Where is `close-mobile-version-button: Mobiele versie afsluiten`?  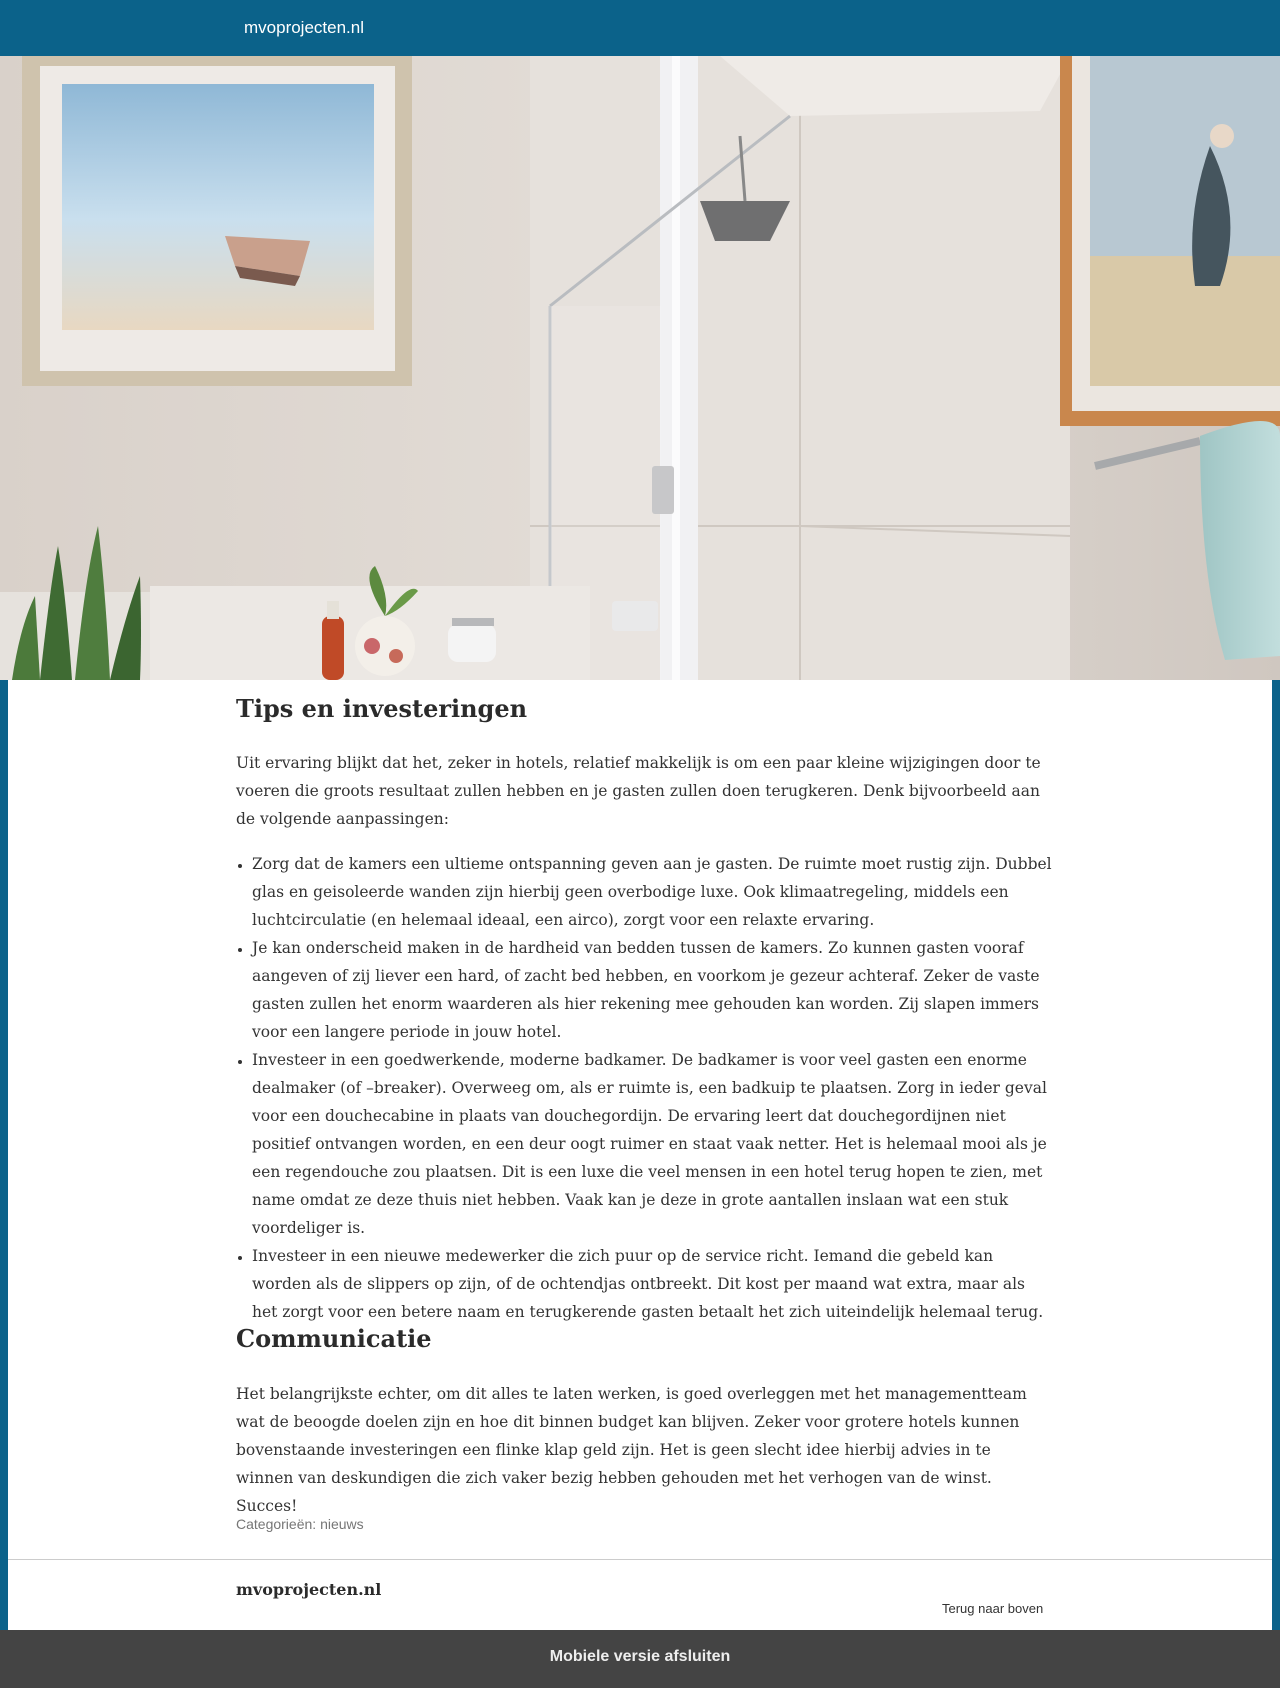
close-mobile-version-button: Mobiele versie afsluiten is located at coordinates (640, 1657).